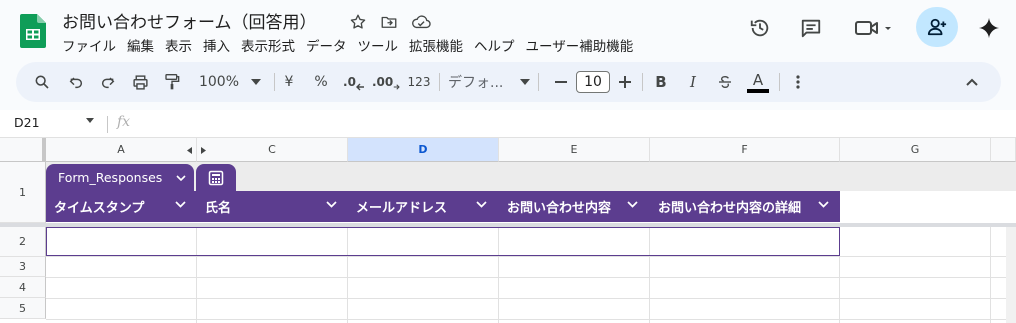  I want to click on decrease-decimal-label: .0, so click(349, 82).